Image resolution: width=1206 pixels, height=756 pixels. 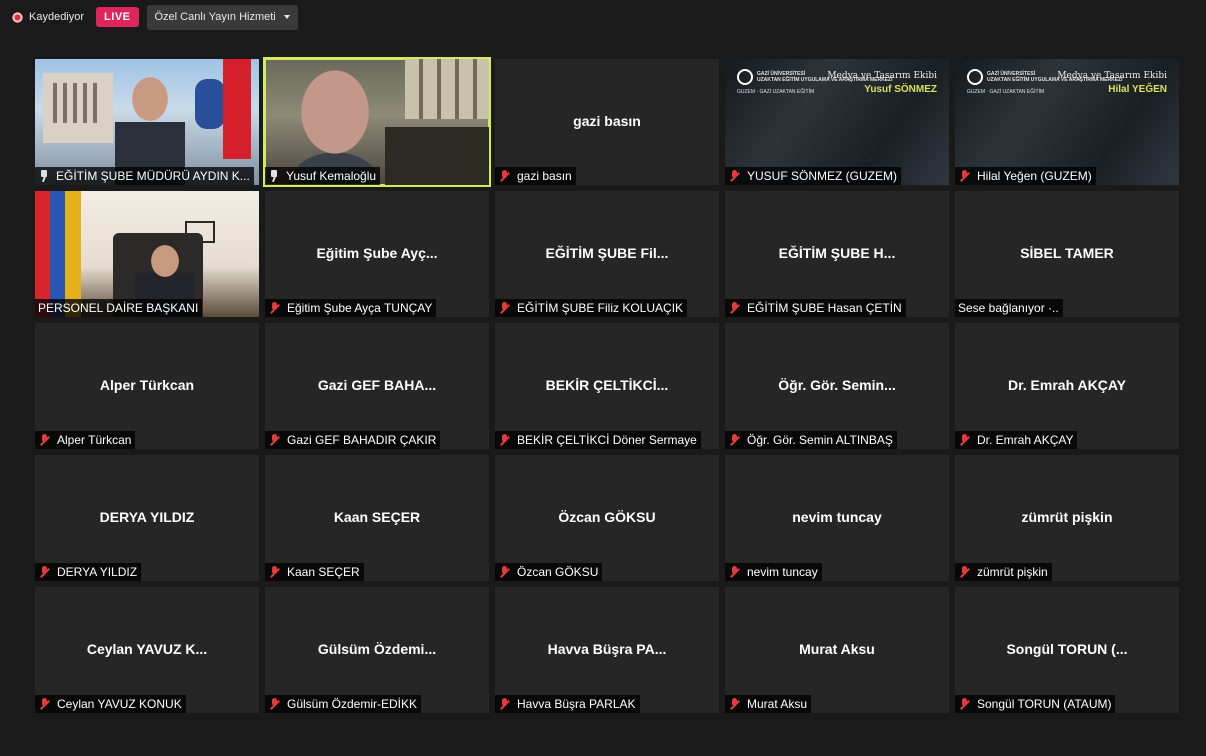 I want to click on participant-tile: EĞİTİM ŞUBE H... EĞİTİM ŞUBE Hasan ÇETİN, so click(x=837, y=254).